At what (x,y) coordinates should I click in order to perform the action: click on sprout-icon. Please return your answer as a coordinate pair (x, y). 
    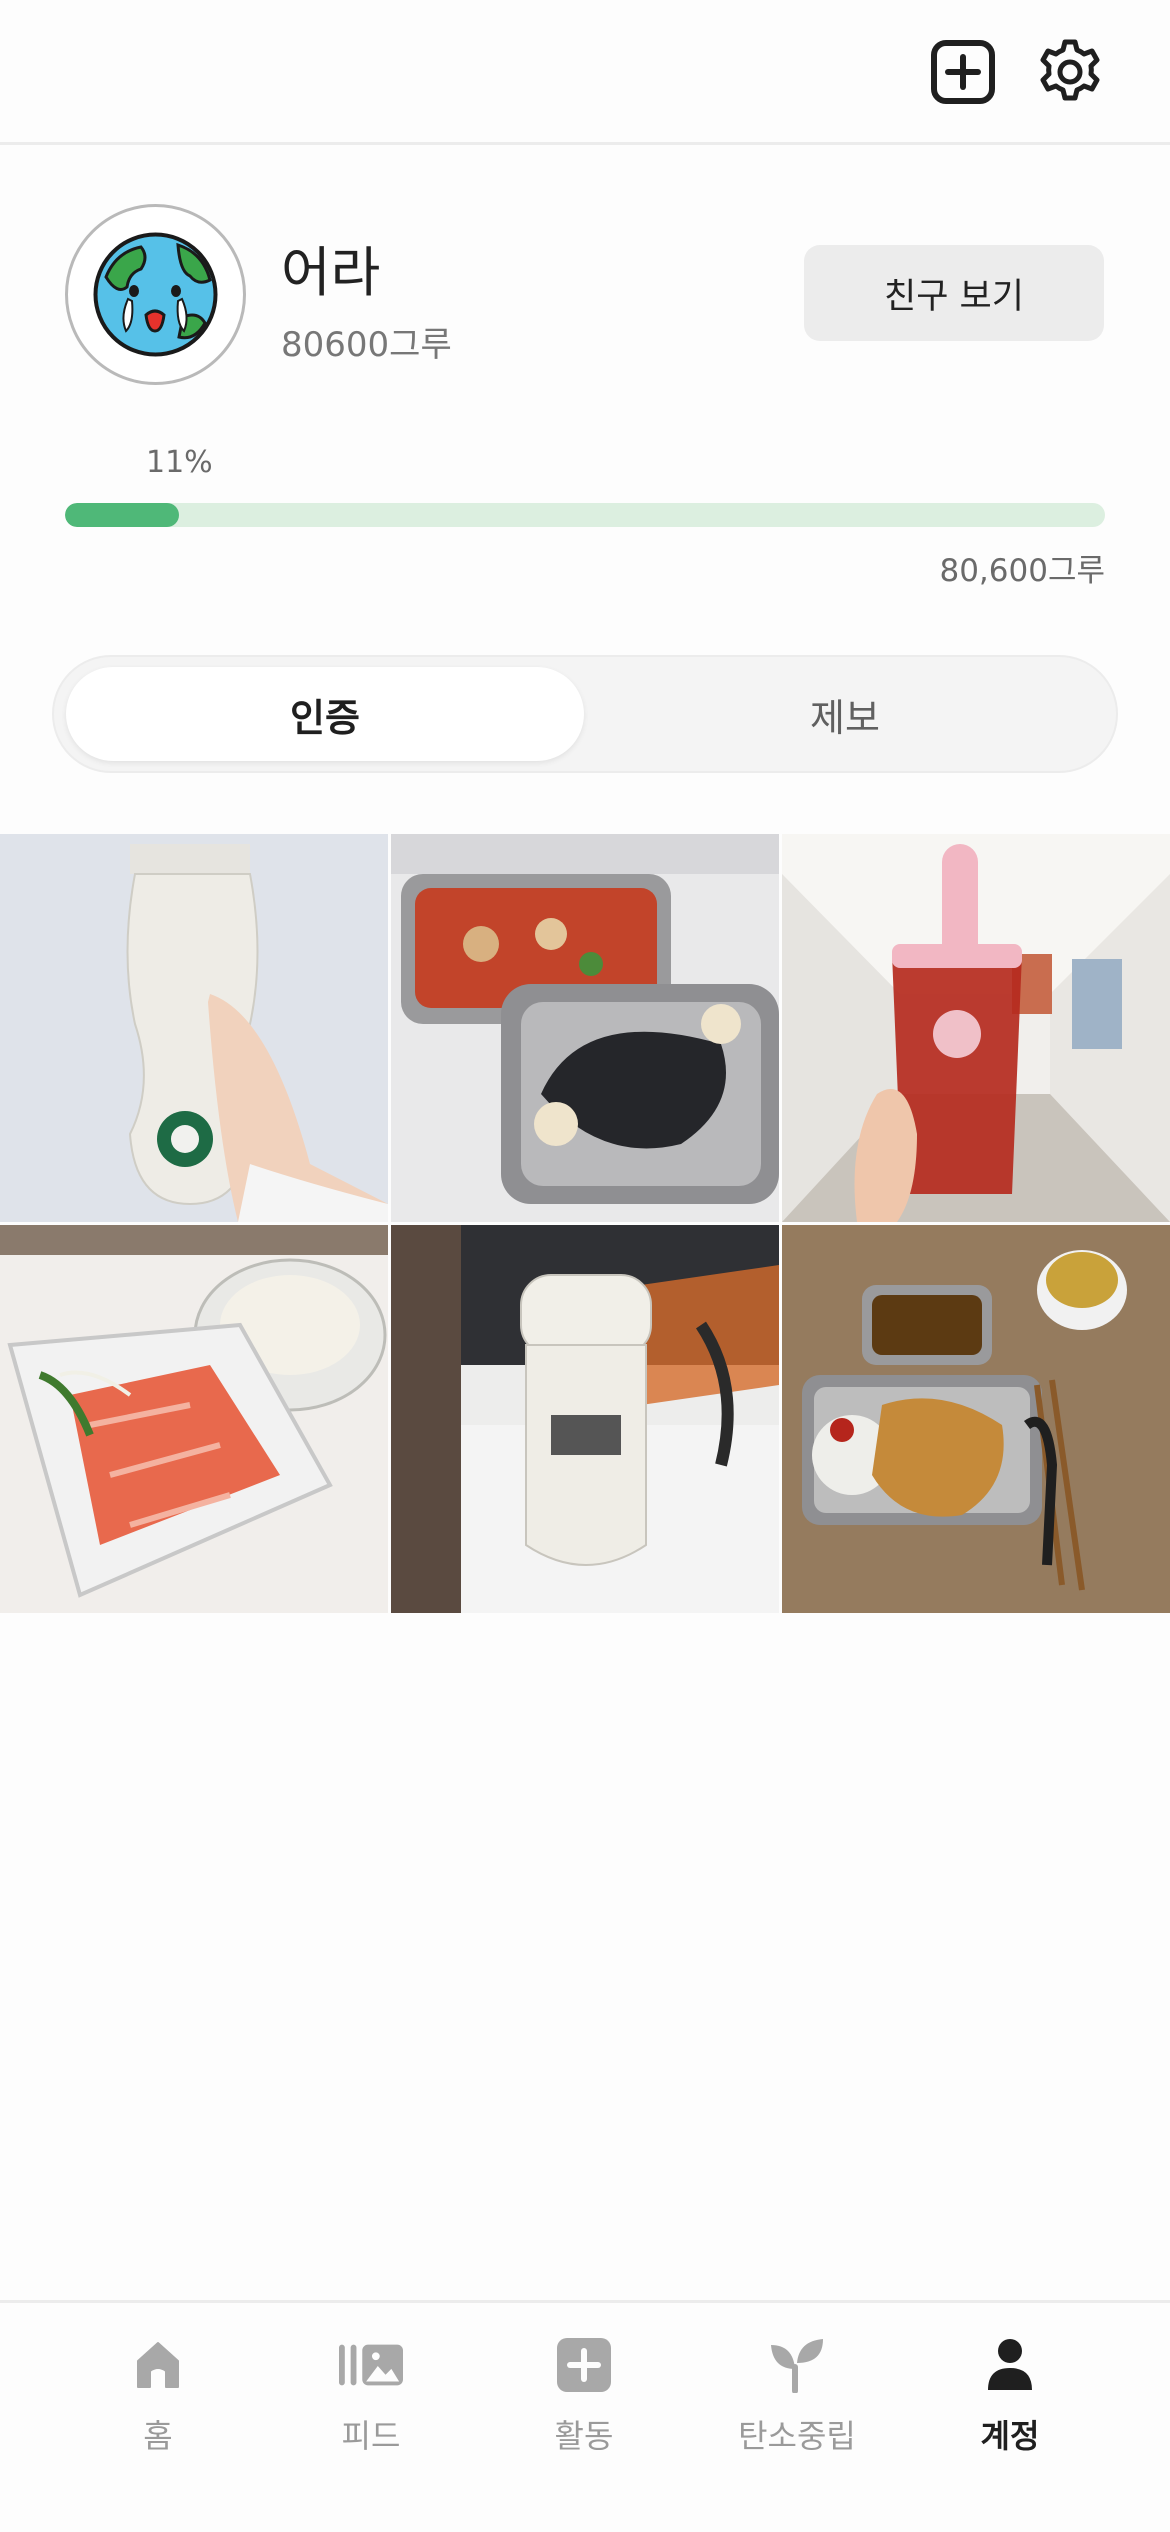
    Looking at the image, I should click on (797, 2366).